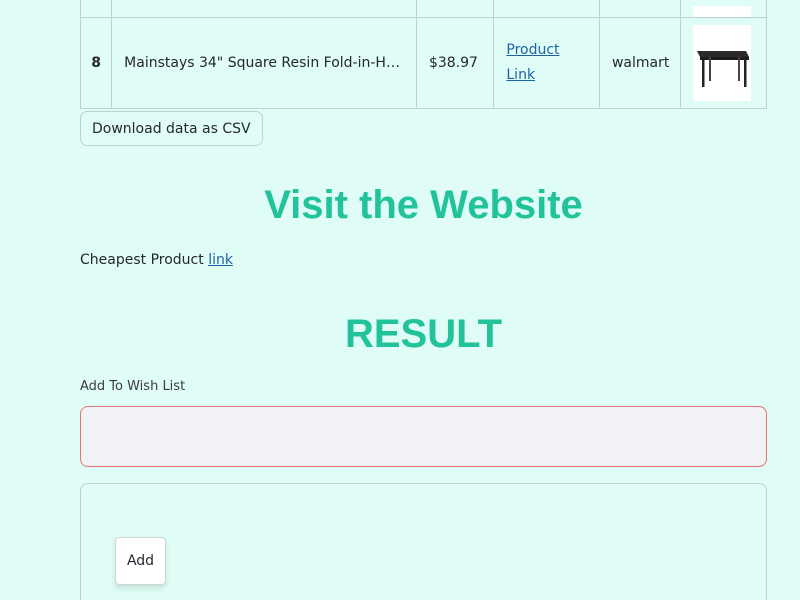 Image resolution: width=800 pixels, height=600 pixels. I want to click on add-button: Add, so click(140, 561).